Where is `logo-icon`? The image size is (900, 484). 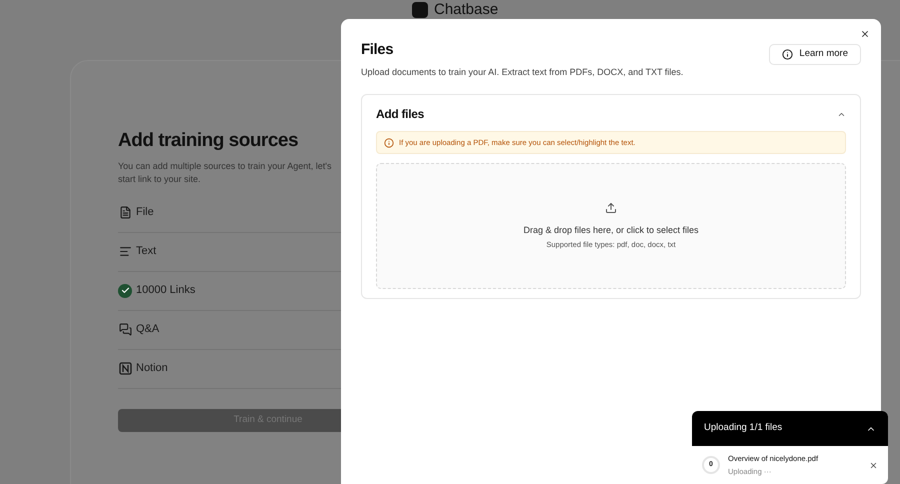 logo-icon is located at coordinates (420, 10).